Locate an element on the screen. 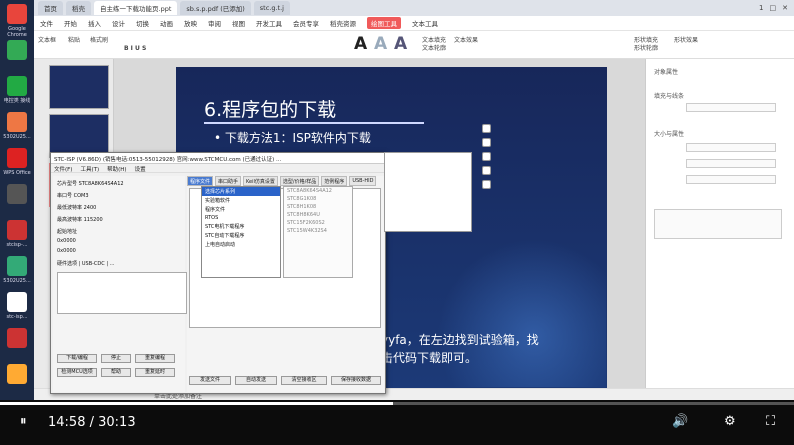 Image resolution: width=794 pixels, height=445 pixels. serial-port: 串口号 COM3 is located at coordinates (73, 195).